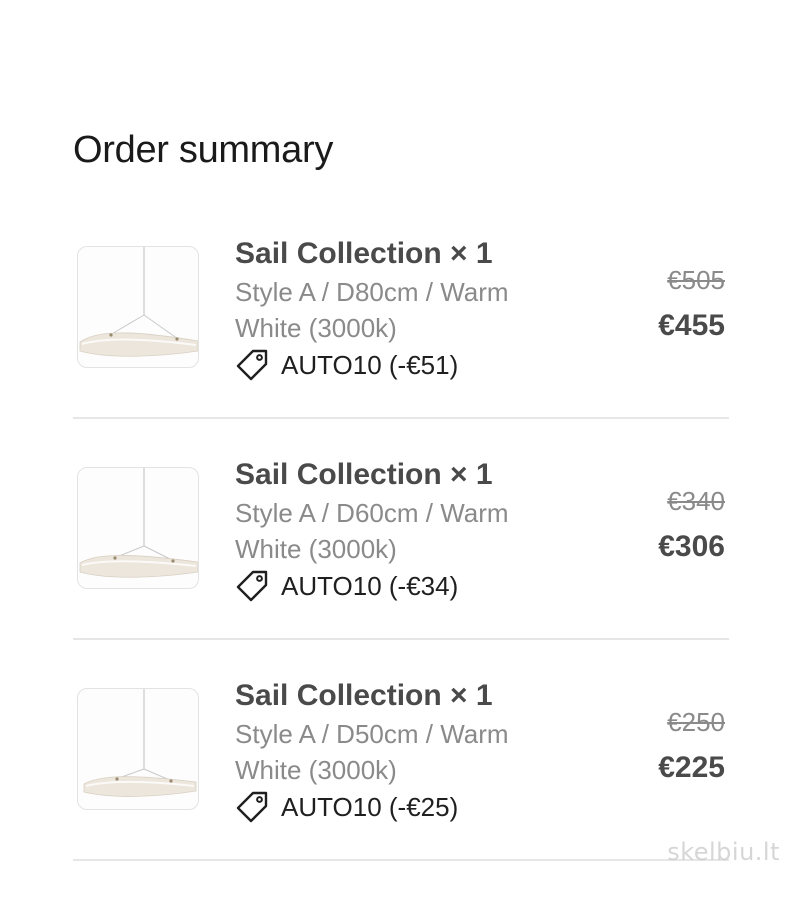  What do you see at coordinates (696, 722) in the screenshot?
I see `original-price: €250` at bounding box center [696, 722].